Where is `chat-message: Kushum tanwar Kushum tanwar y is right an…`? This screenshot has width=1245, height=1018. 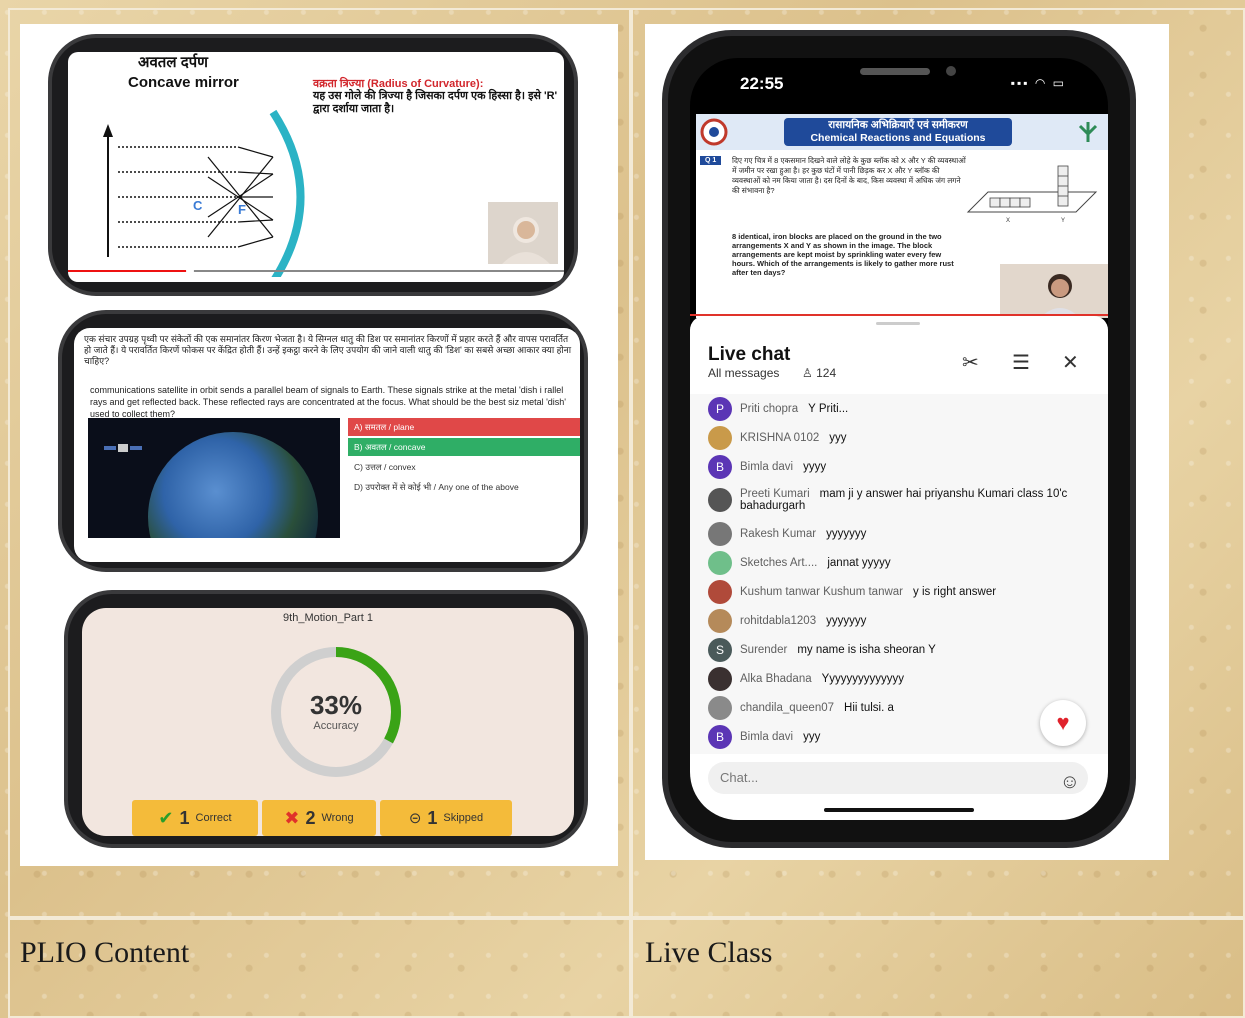 chat-message: Kushum tanwar Kushum tanwar y is right an… is located at coordinates (899, 591).